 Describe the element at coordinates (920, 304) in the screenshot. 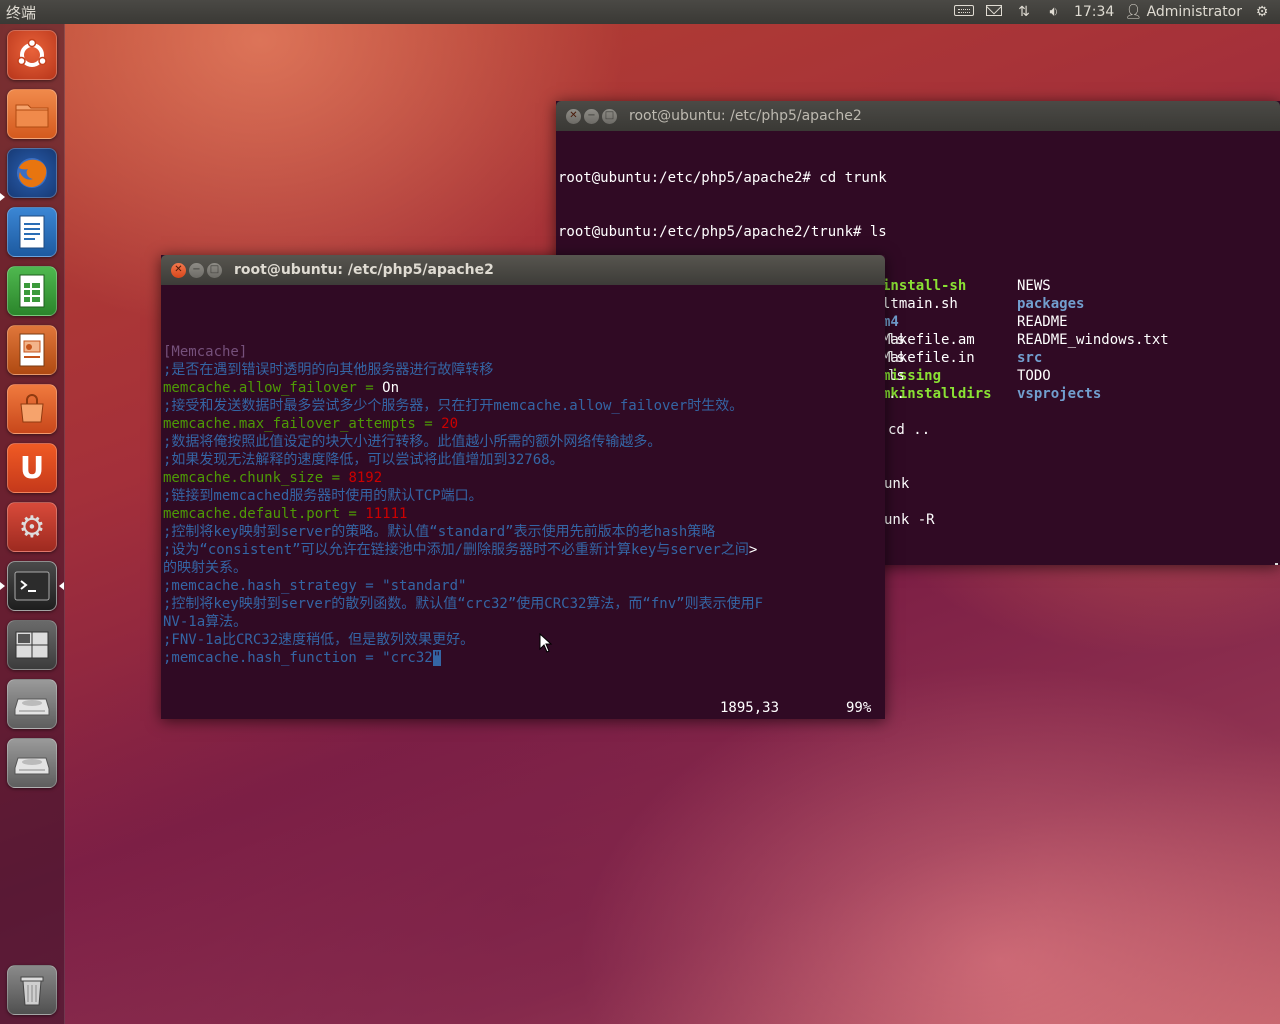

I see `ls-entry: ltmain.sh` at that location.